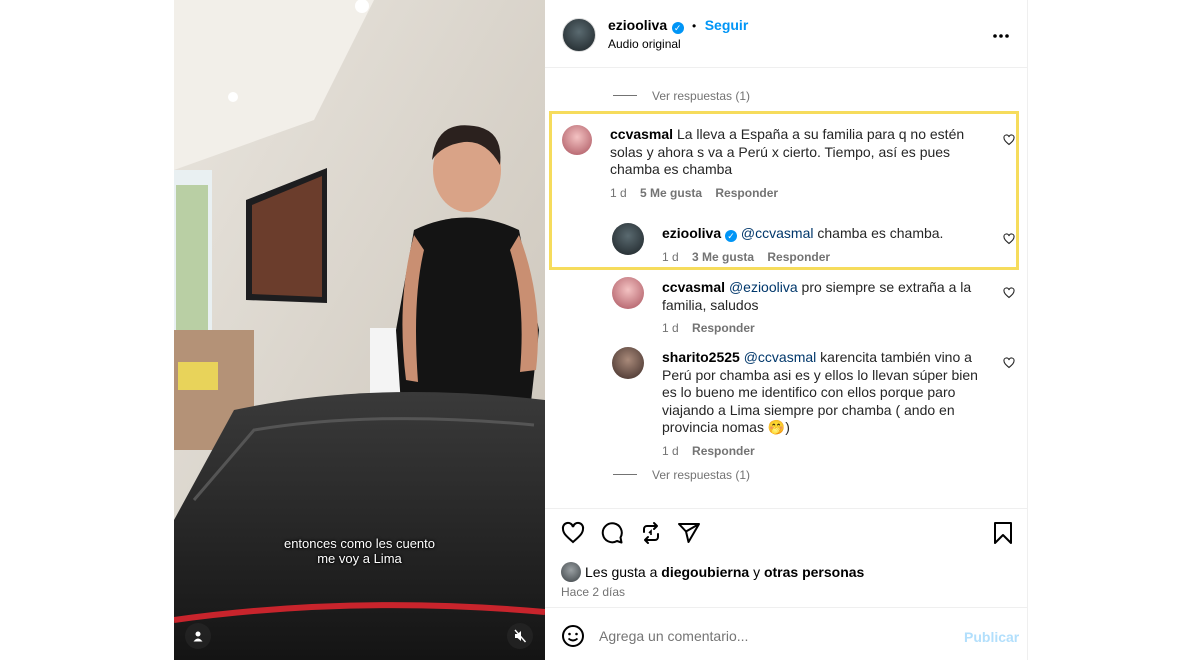 Image resolution: width=1200 pixels, height=660 pixels. I want to click on send-icon, so click(689, 533).